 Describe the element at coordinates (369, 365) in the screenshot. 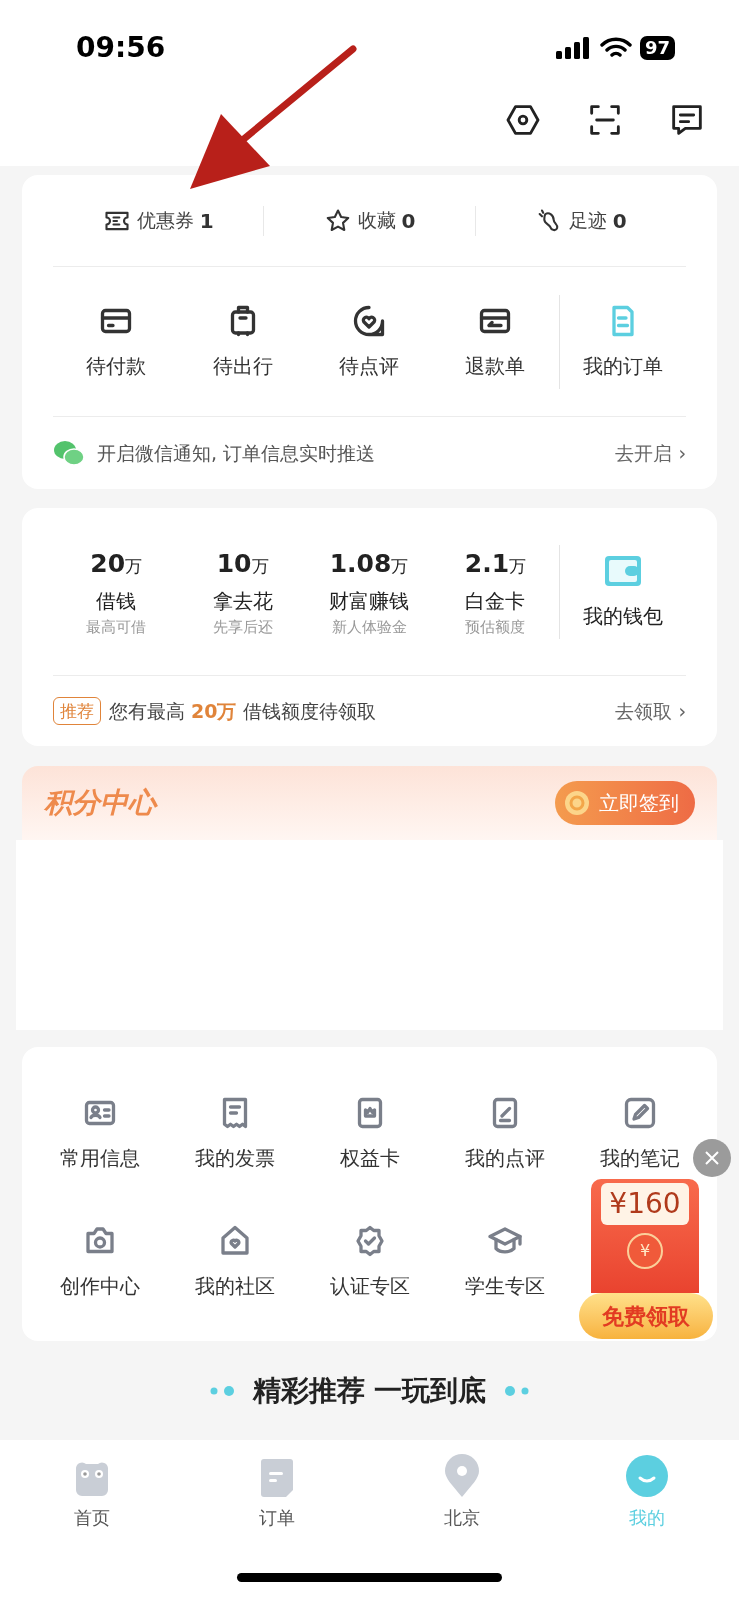

I see `order-label: 待点评` at that location.